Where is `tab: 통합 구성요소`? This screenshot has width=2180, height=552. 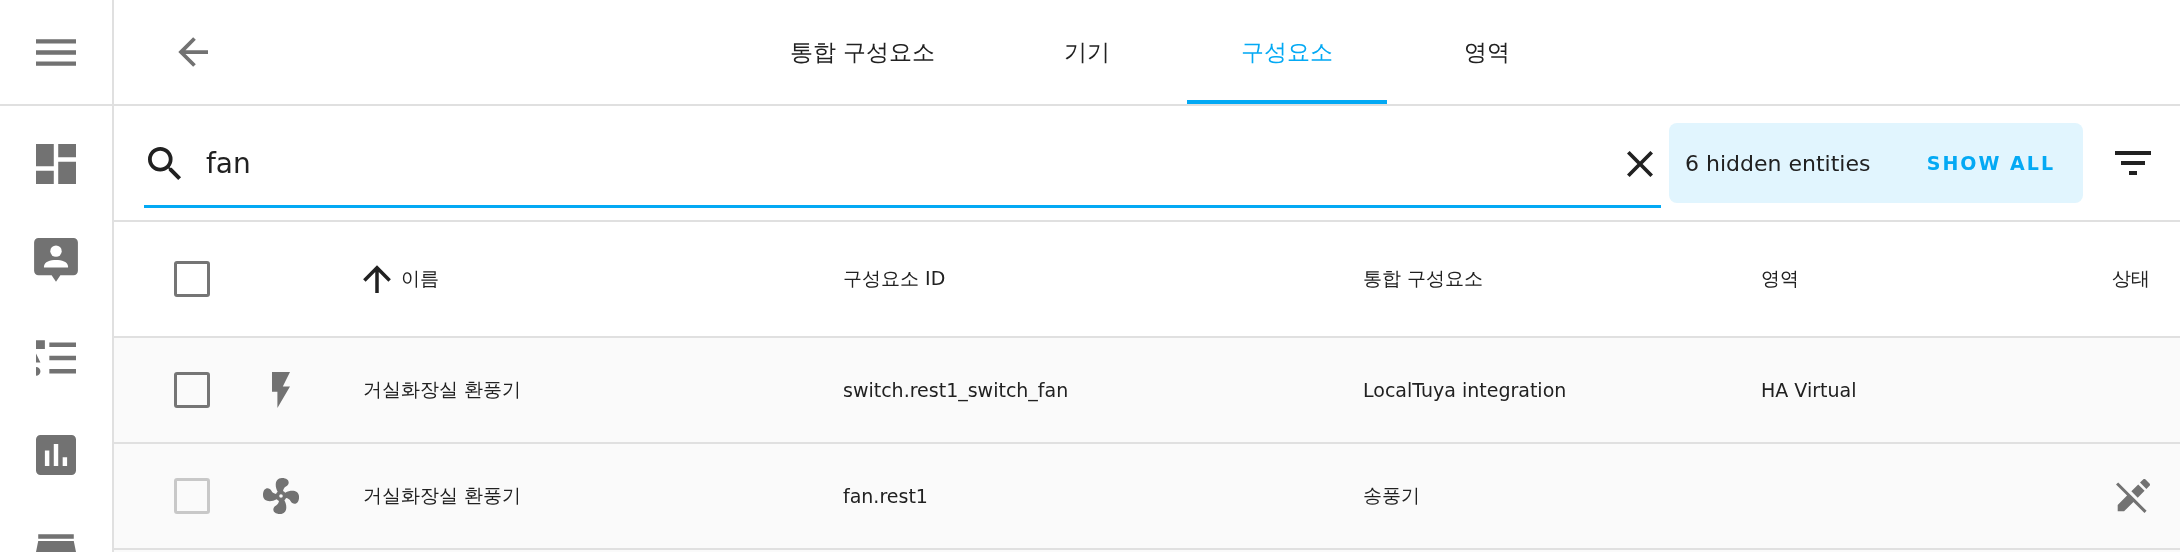 tab: 통합 구성요소 is located at coordinates (863, 52).